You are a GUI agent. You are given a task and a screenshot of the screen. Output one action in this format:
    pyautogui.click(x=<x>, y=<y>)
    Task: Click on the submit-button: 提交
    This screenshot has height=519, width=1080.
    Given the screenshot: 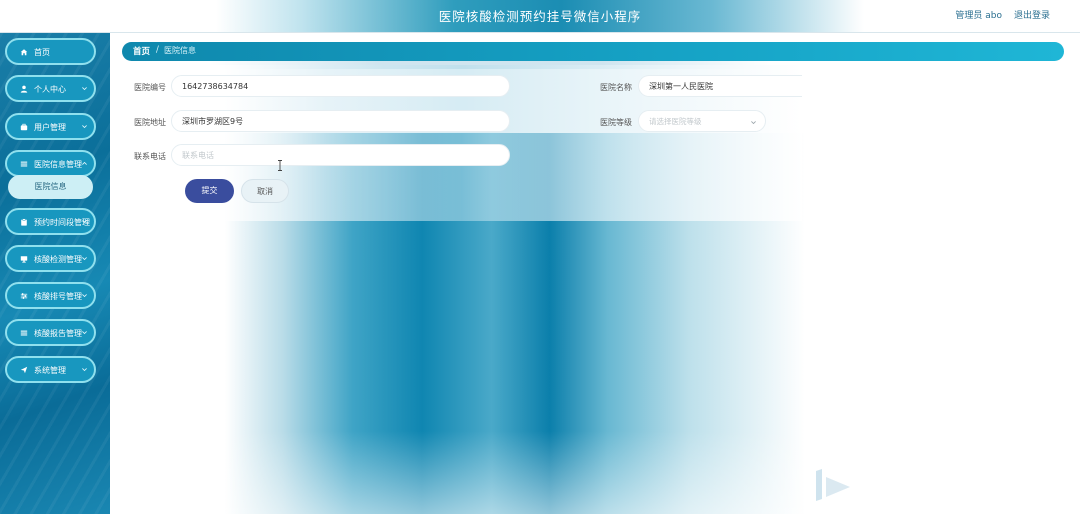 What is the action you would take?
    pyautogui.click(x=209, y=191)
    